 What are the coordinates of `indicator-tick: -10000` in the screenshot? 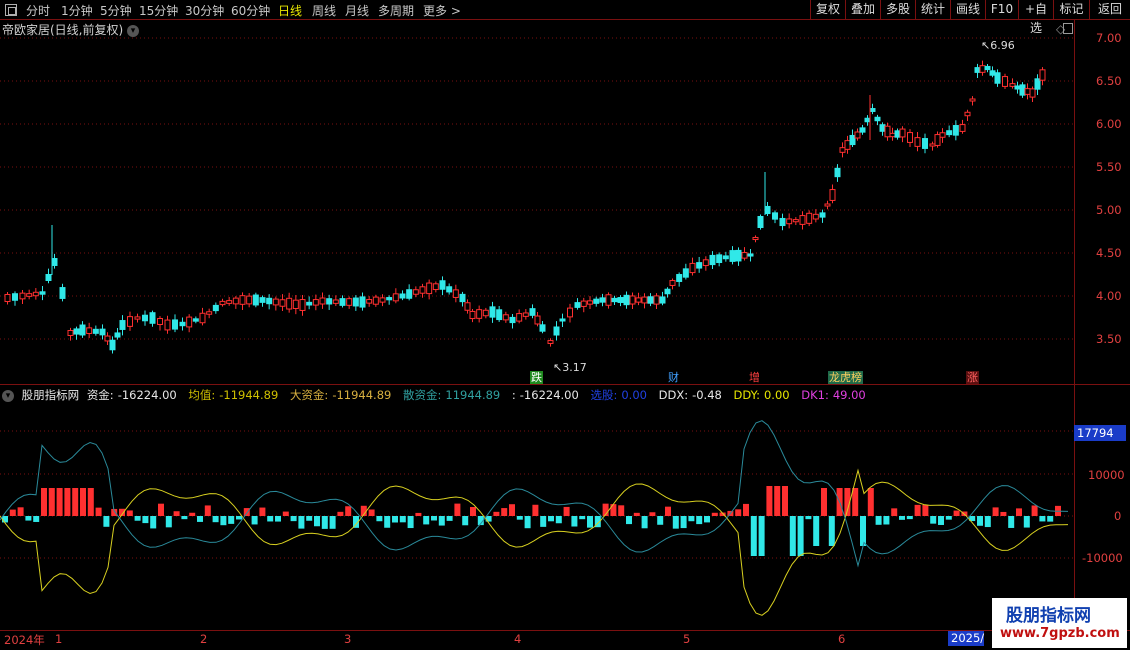 It's located at (1102, 558).